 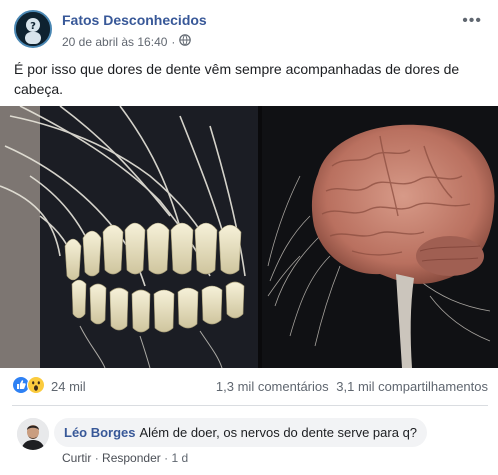 I want to click on comments-count: 1,3 mil comentários, so click(x=272, y=386).